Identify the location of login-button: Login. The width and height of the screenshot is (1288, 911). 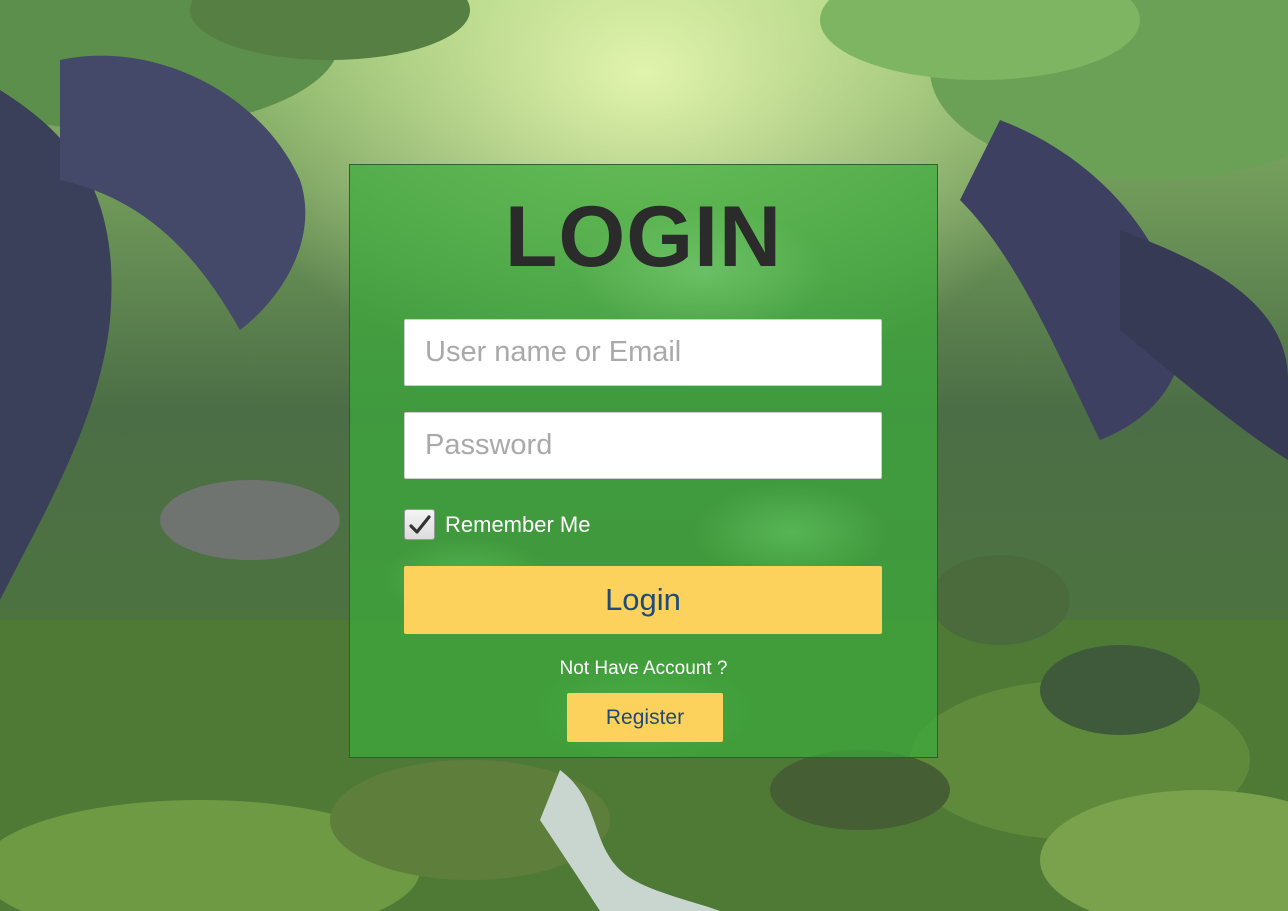
(643, 600).